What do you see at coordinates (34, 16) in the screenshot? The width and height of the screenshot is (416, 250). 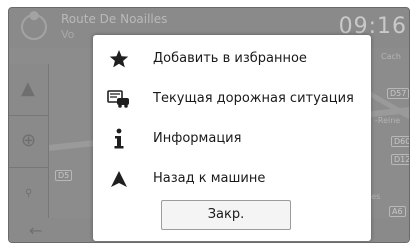 I see `compass-north-icon: ⬤` at bounding box center [34, 16].